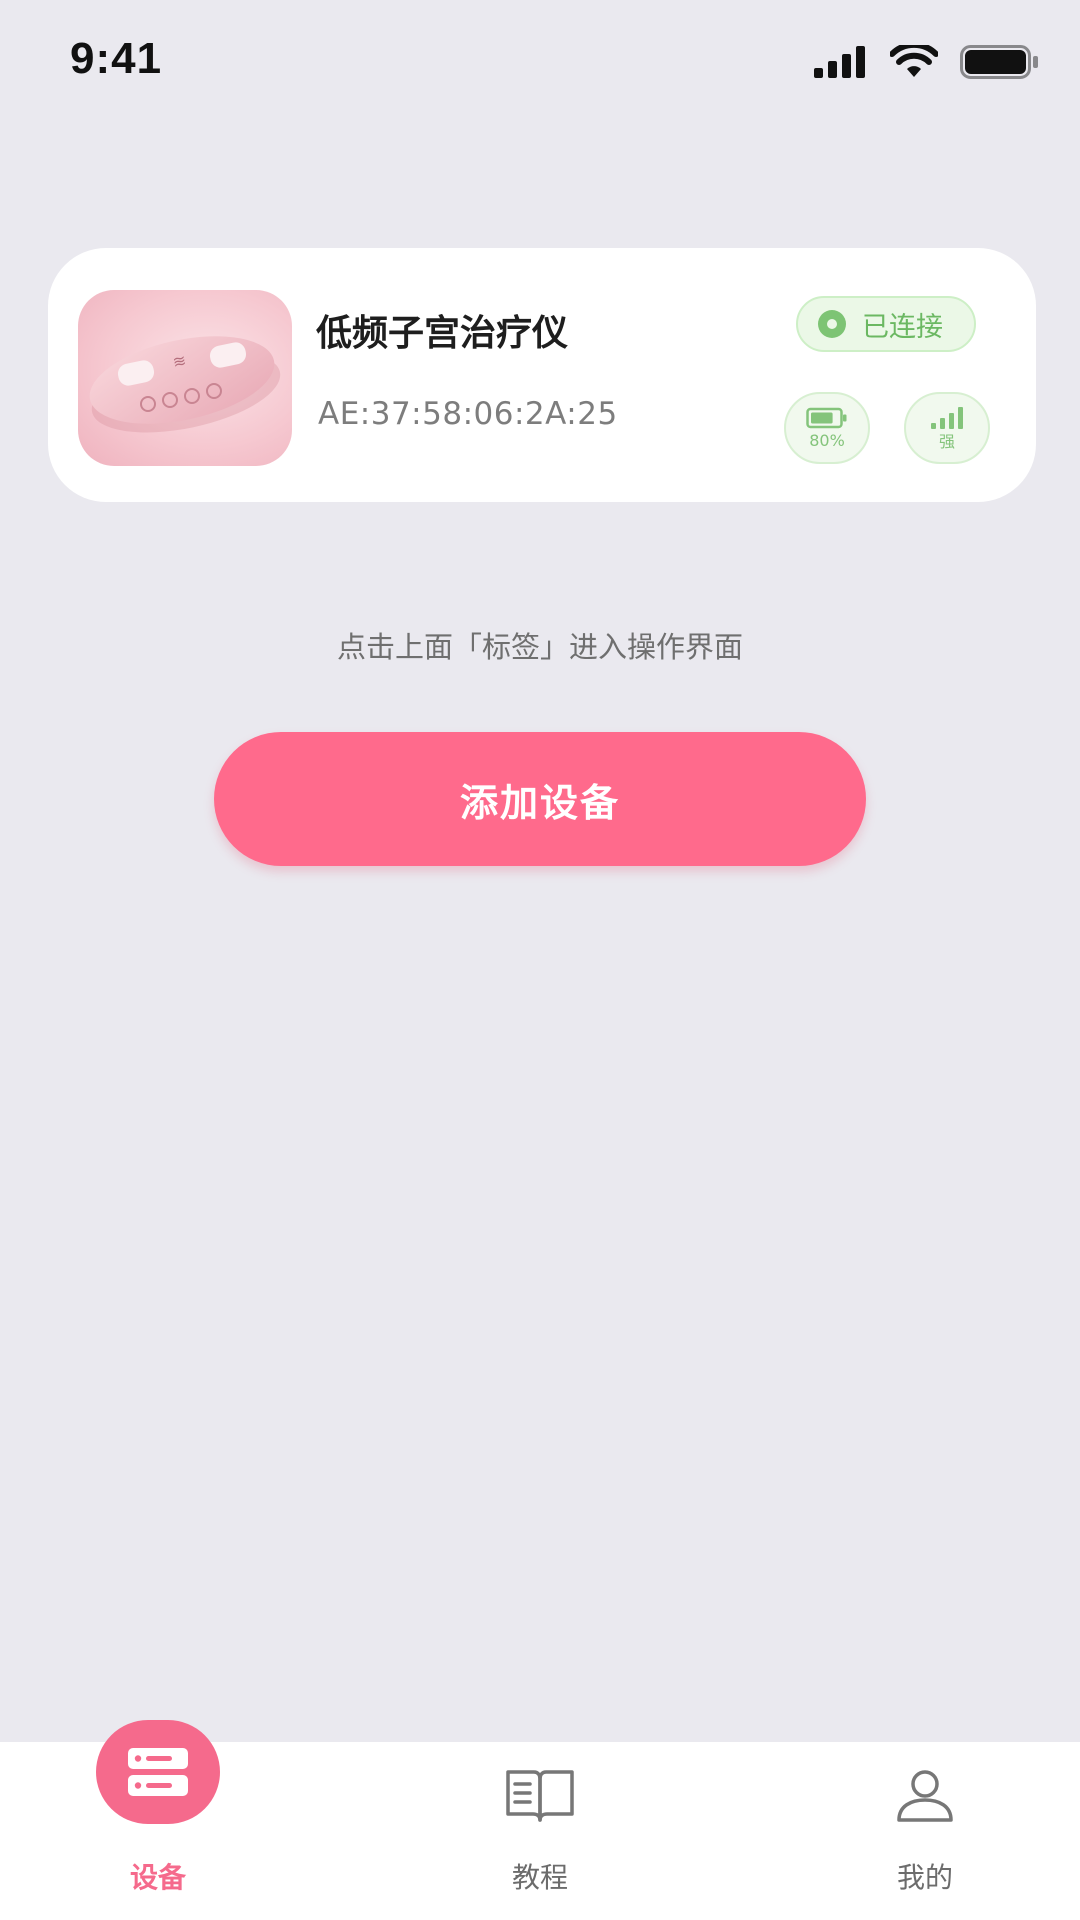  I want to click on tab-mine-label: 我的, so click(924, 1877).